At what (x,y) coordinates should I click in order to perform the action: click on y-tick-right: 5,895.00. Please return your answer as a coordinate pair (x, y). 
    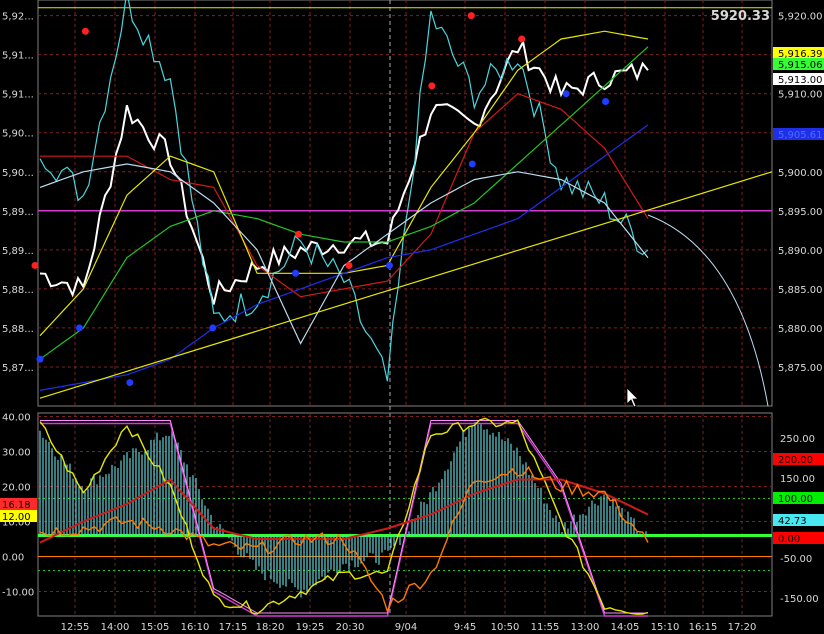
    Looking at the image, I should click on (800, 212).